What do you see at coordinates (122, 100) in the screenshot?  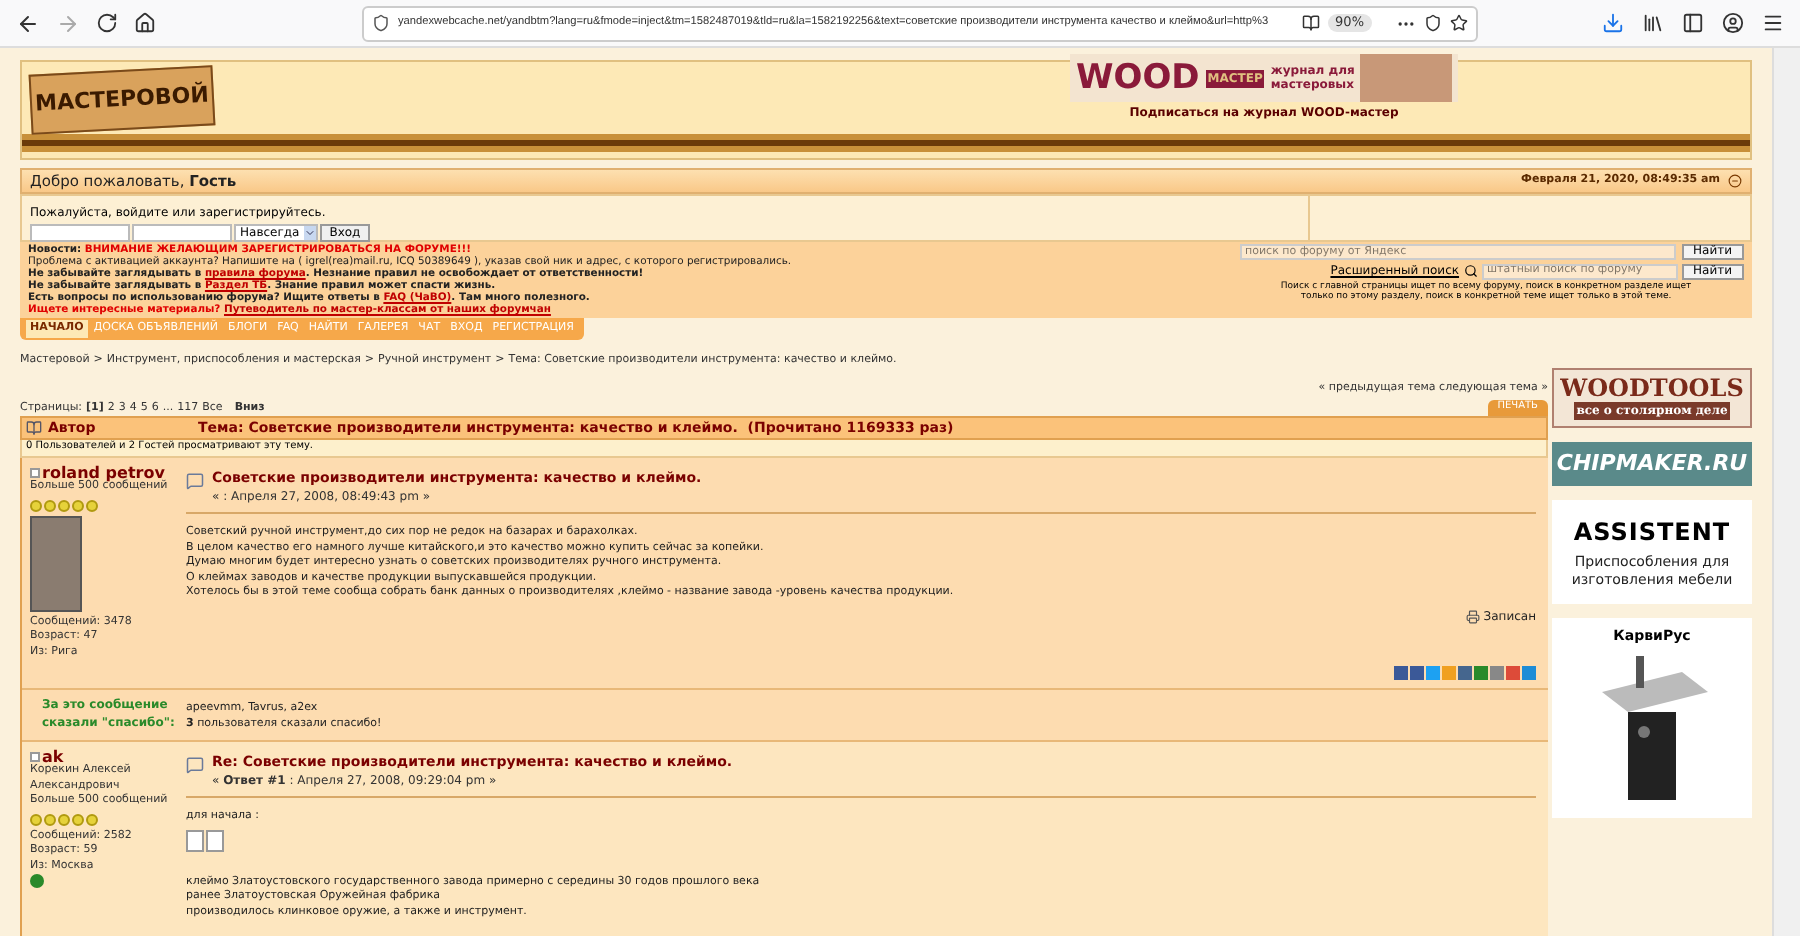 I see `site-logo: МАСТЕРОВОЙ` at bounding box center [122, 100].